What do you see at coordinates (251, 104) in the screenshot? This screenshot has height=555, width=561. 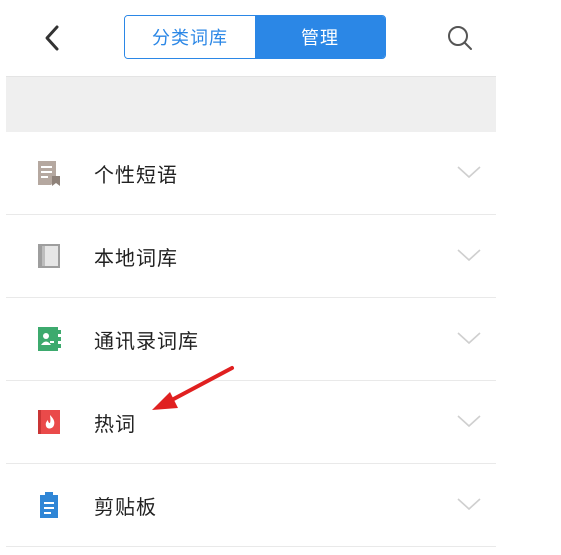 I see `section-spacer` at bounding box center [251, 104].